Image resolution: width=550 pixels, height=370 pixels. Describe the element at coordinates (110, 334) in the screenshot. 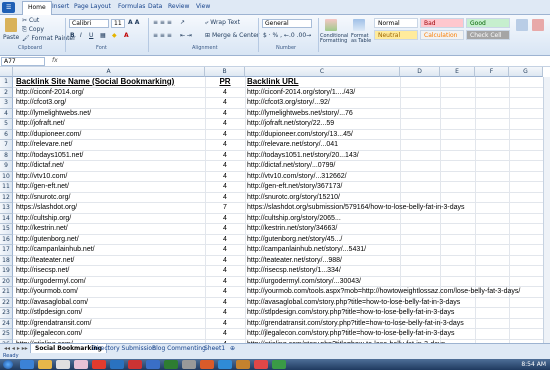

I see `cell-site-name: http://jlegalecon.com/` at that location.